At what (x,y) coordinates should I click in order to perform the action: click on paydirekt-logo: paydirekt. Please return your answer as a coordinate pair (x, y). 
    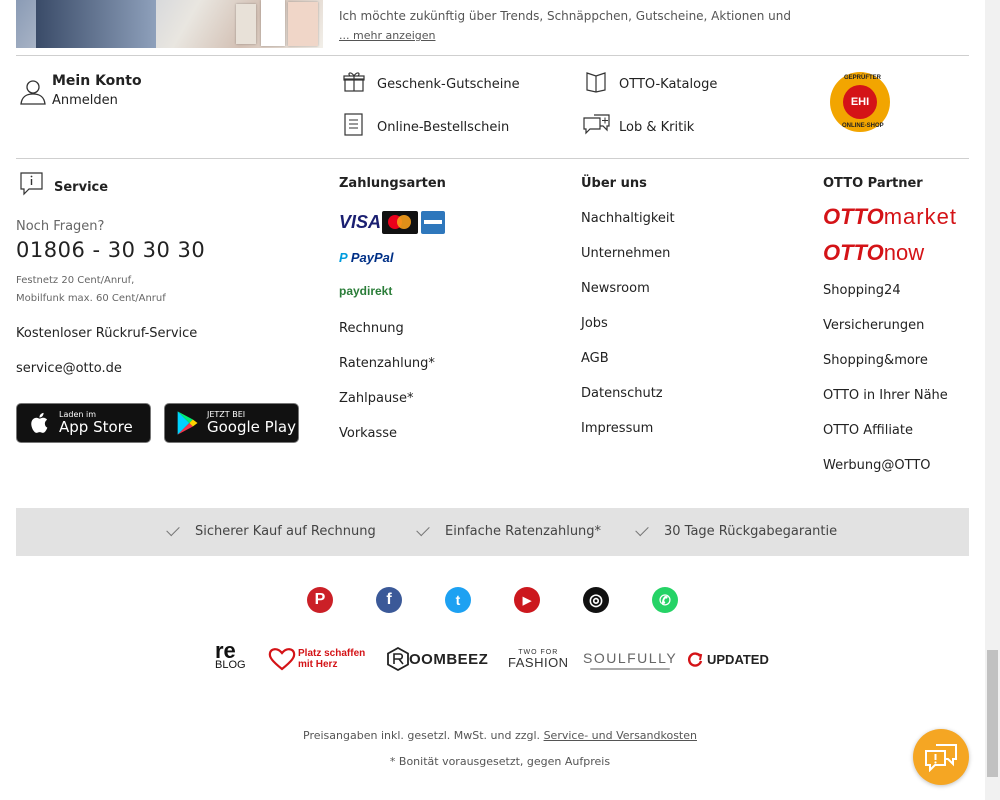
    Looking at the image, I should click on (366, 291).